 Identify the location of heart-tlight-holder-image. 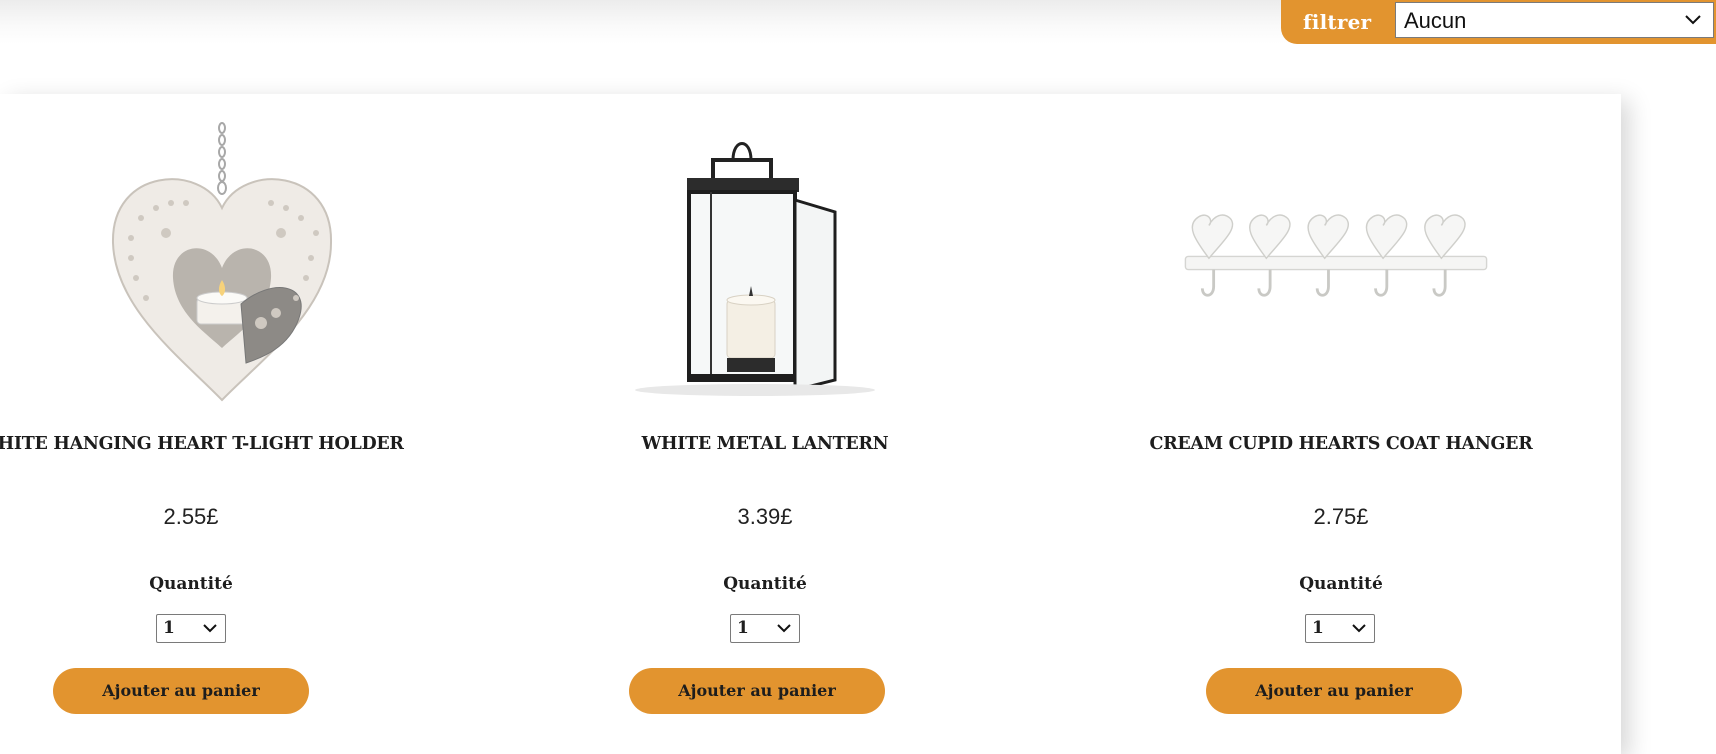
(222, 262).